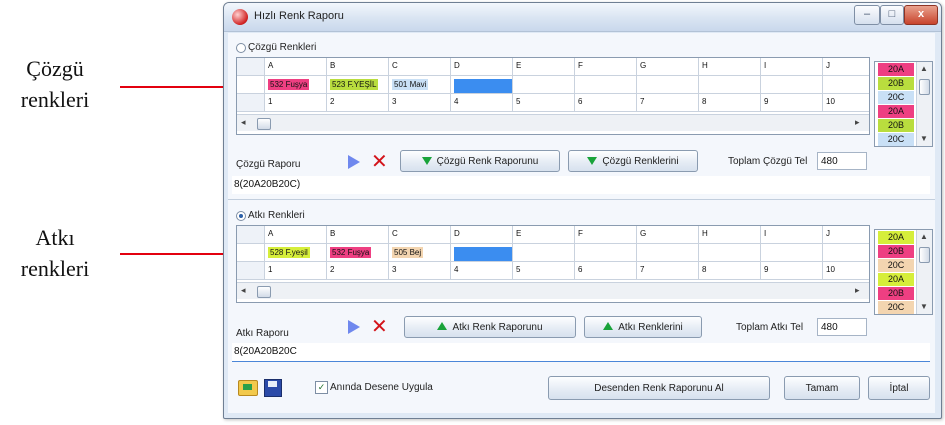  Describe the element at coordinates (273, 388) in the screenshot. I see `save-disk-icon` at that location.